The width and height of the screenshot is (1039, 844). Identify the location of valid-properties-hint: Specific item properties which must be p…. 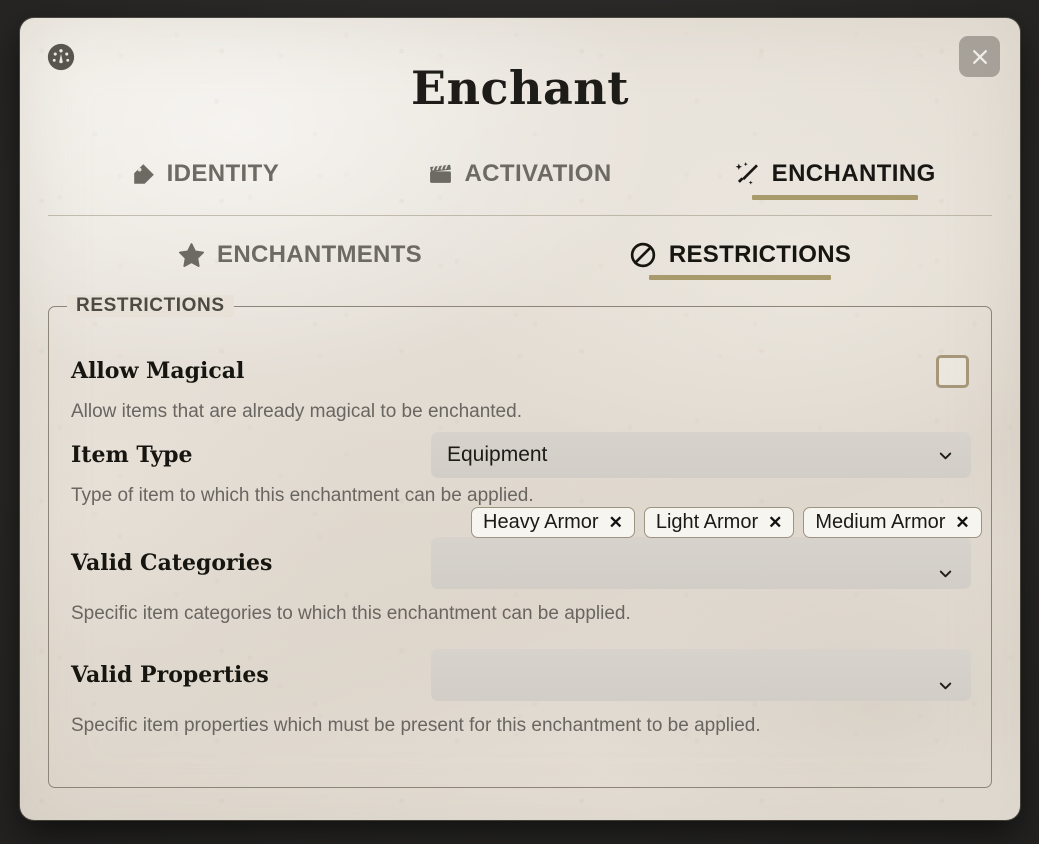
(416, 725).